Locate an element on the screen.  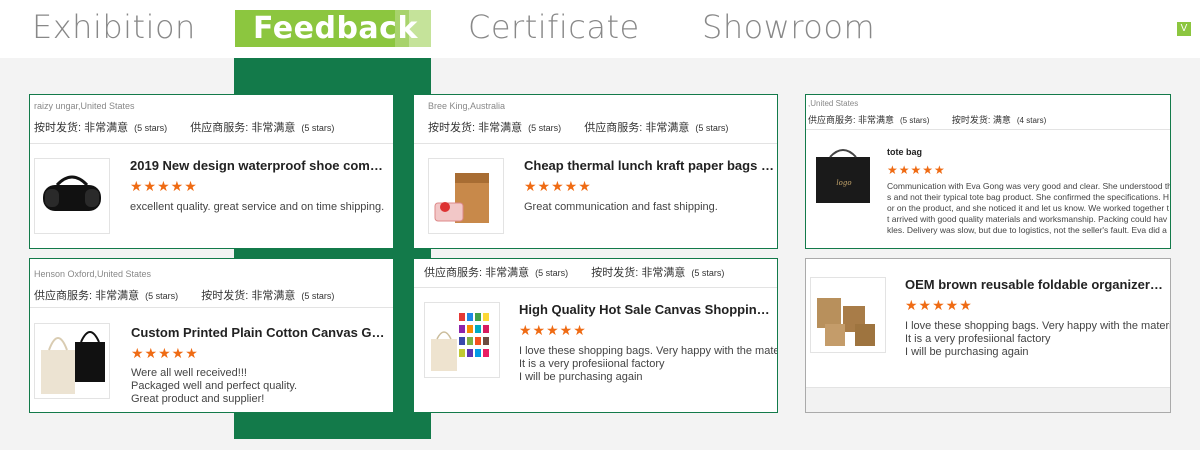
duffel-bag-image is located at coordinates (72, 193).